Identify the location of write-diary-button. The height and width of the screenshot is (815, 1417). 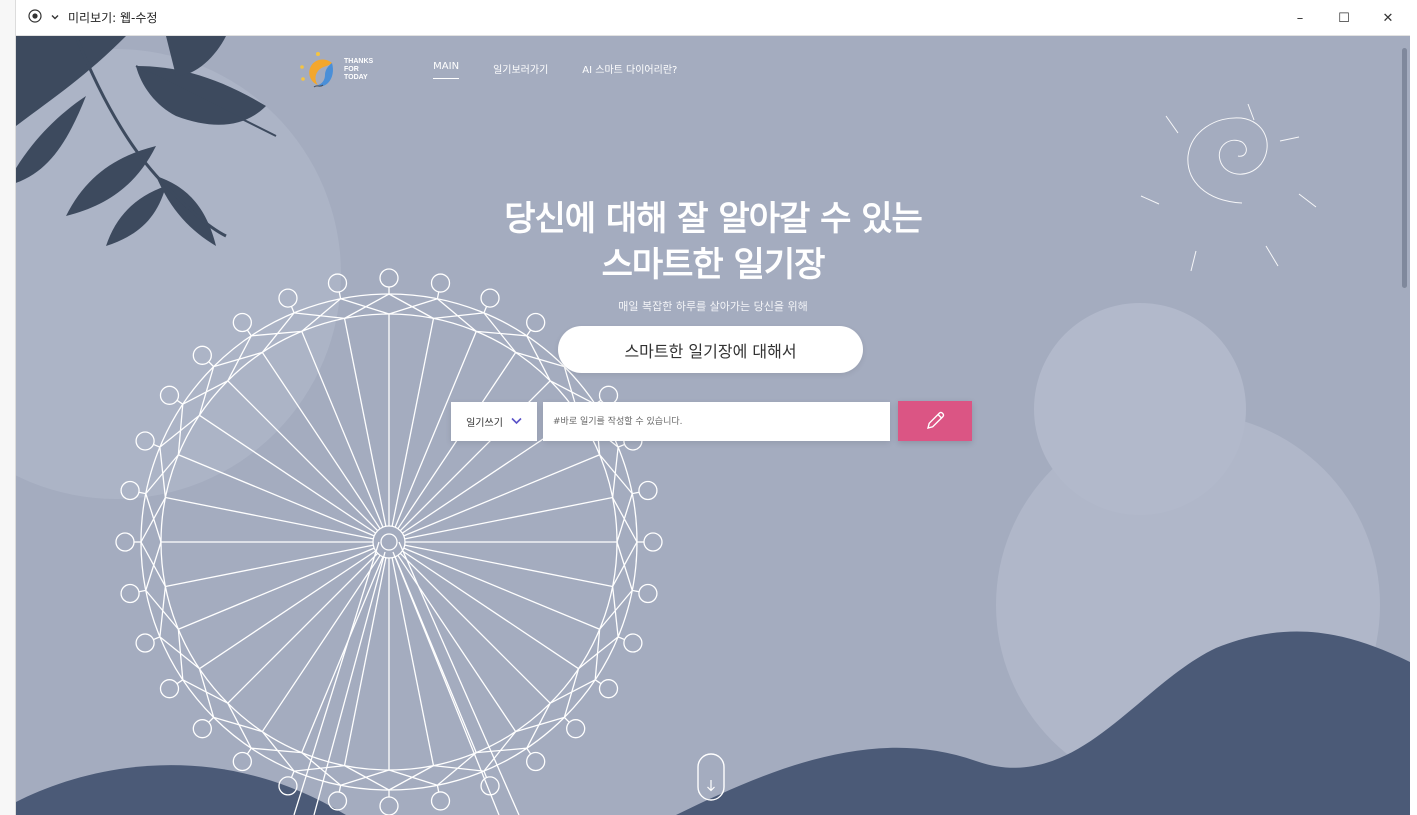
(935, 421).